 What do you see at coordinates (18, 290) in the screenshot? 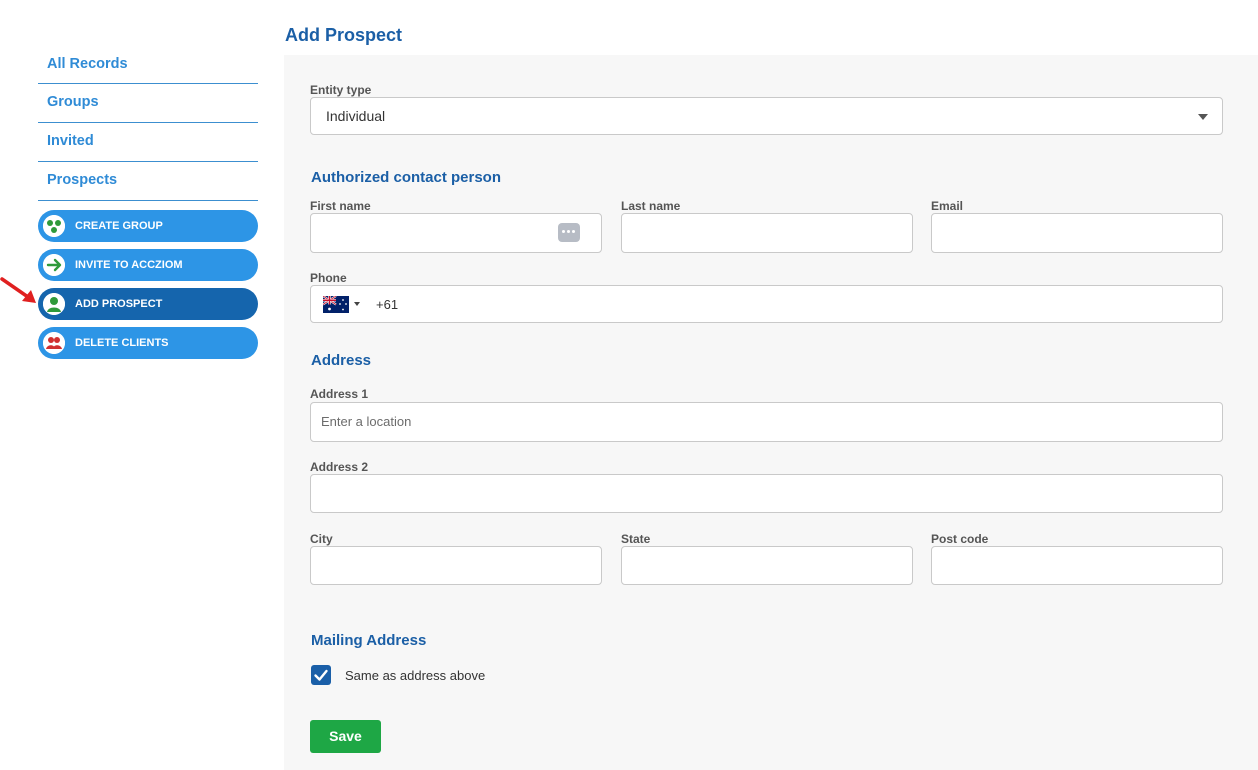
I see `pointer-arrow-icon` at bounding box center [18, 290].